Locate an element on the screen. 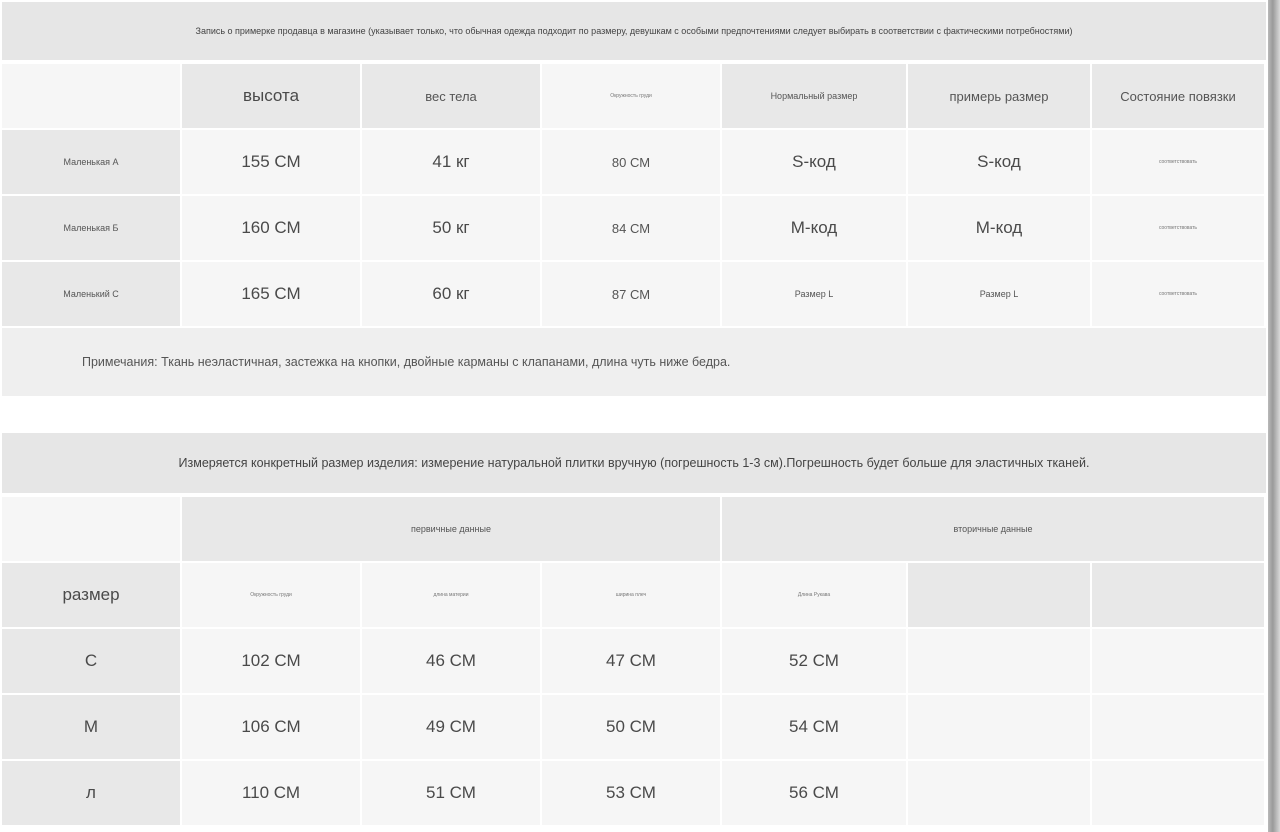  row-name: Маленькая Б is located at coordinates (91, 228).